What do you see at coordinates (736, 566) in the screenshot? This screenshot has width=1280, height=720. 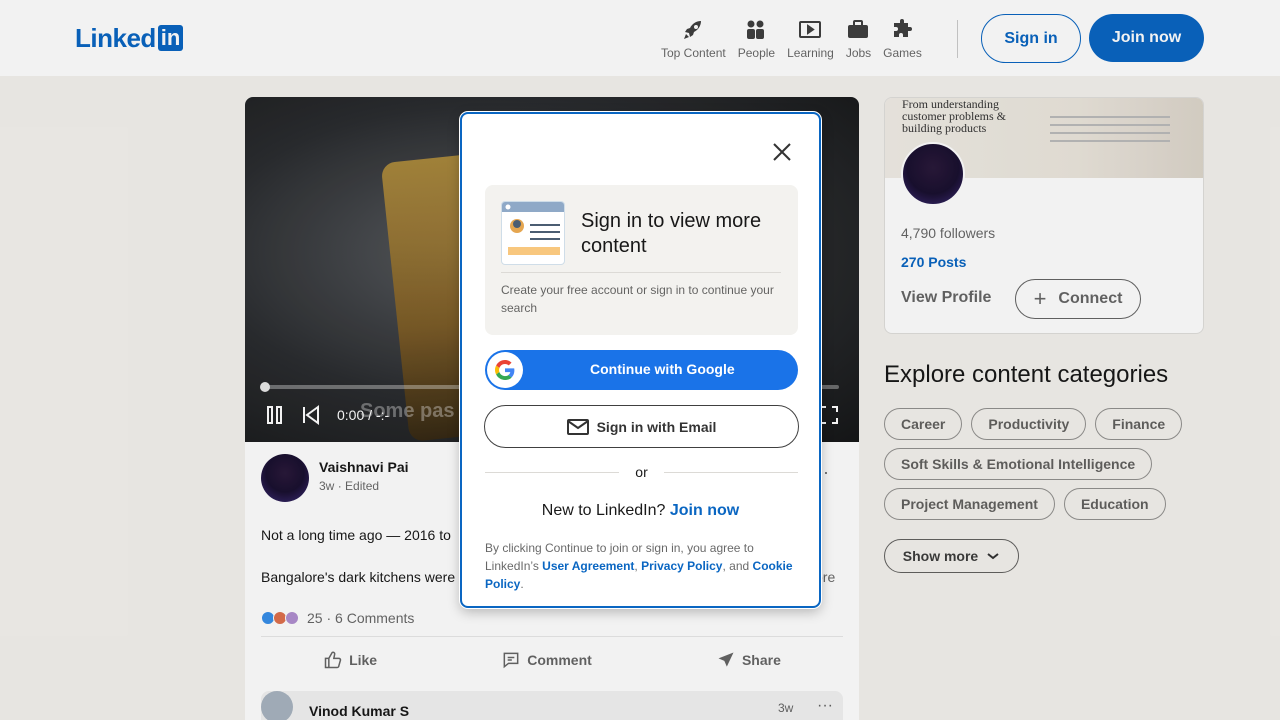 I see `legal-and: , and` at bounding box center [736, 566].